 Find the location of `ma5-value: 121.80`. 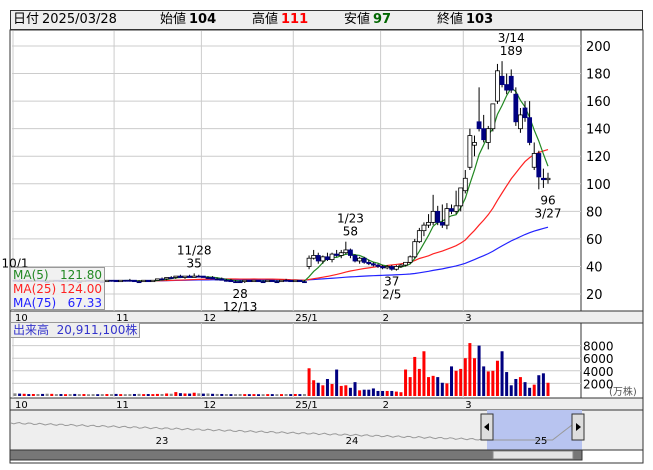

ma5-value: 121.80 is located at coordinates (81, 275).